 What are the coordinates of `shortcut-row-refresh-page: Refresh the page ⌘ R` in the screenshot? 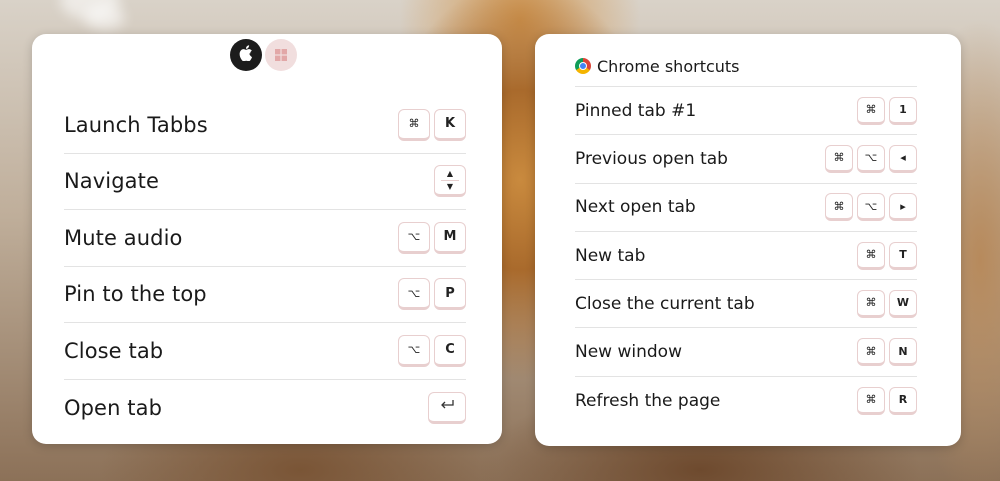 It's located at (746, 401).